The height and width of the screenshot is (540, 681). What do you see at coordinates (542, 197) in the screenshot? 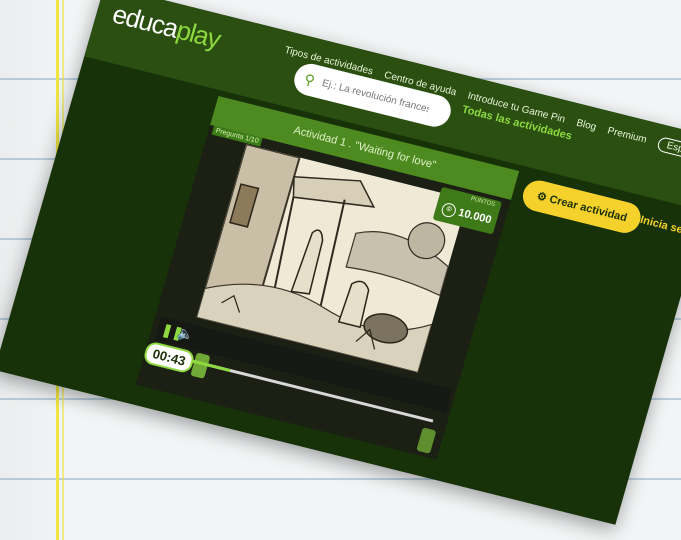
I see `create-icon: ⚙` at bounding box center [542, 197].